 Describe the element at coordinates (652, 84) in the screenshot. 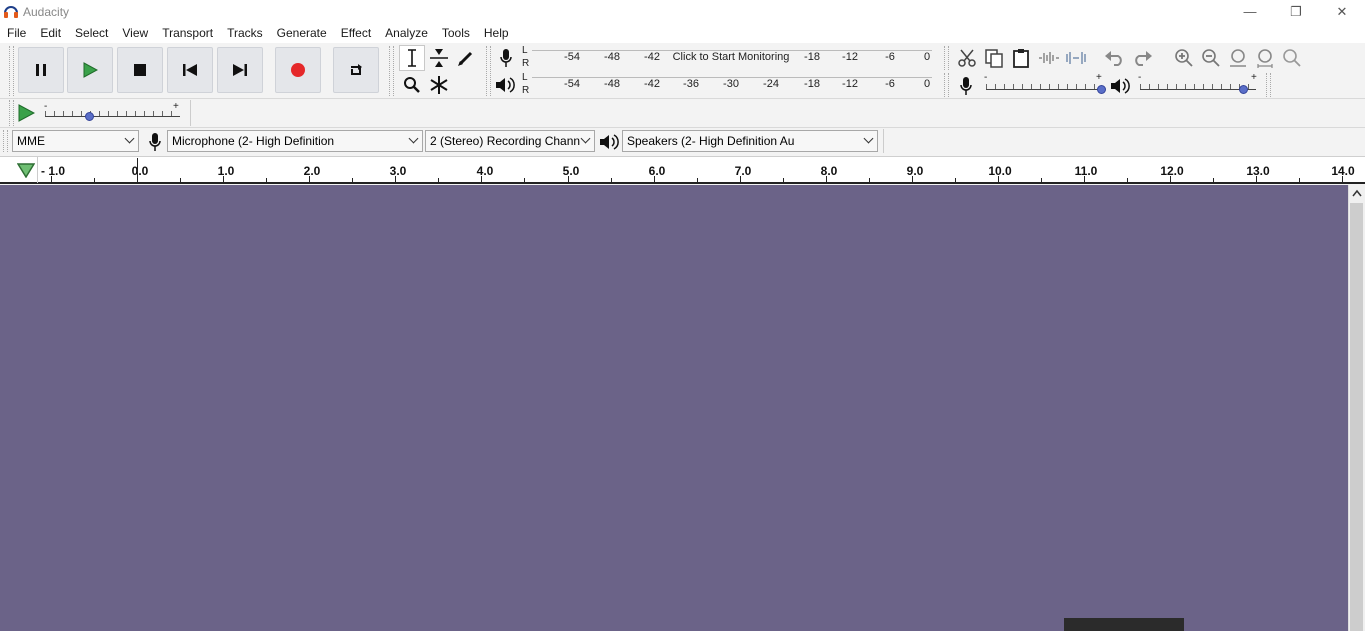

I see `play-meter-tick: -42` at that location.